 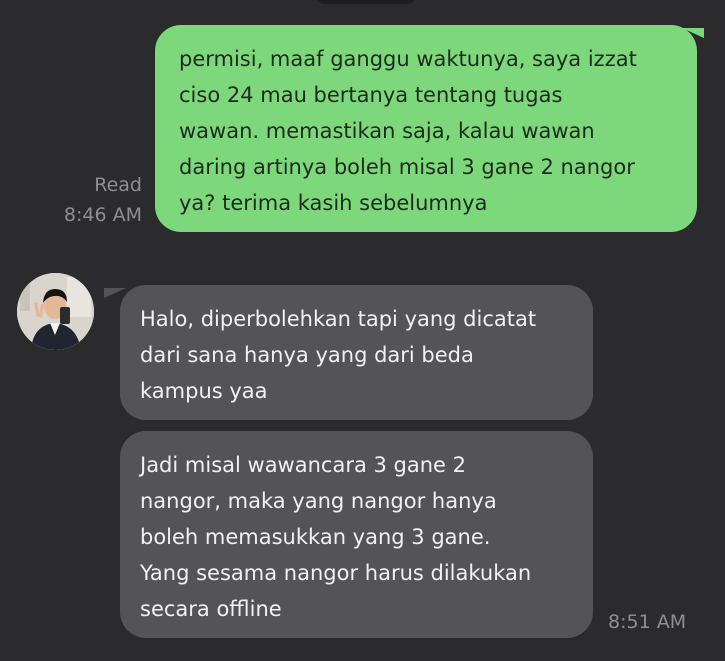 I want to click on profile-photo-icon, so click(x=55, y=311).